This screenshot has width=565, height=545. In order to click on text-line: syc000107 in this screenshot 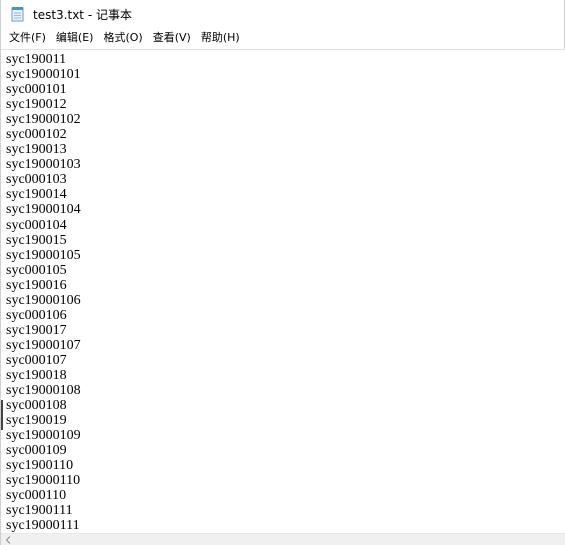, I will do `click(36, 360)`.